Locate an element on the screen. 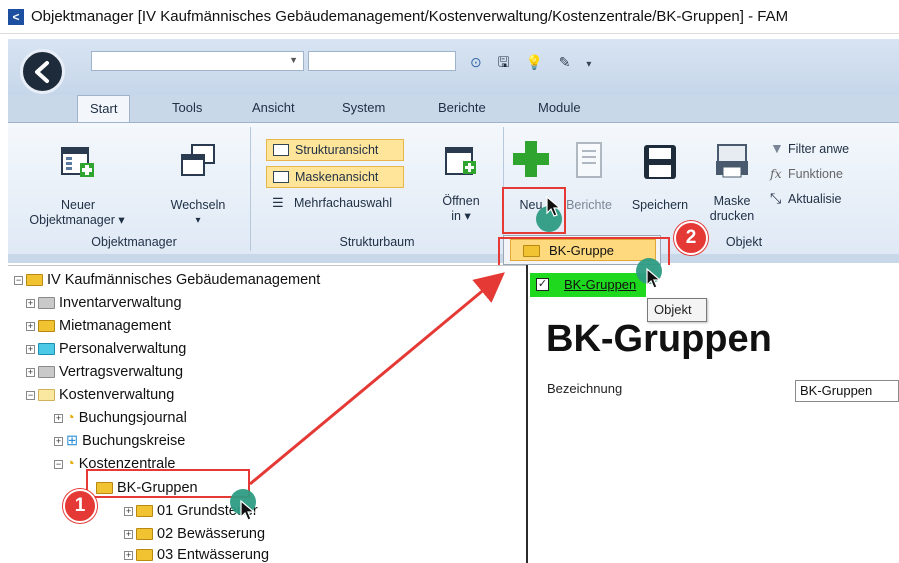  step-badge-1: 1 is located at coordinates (80, 506).